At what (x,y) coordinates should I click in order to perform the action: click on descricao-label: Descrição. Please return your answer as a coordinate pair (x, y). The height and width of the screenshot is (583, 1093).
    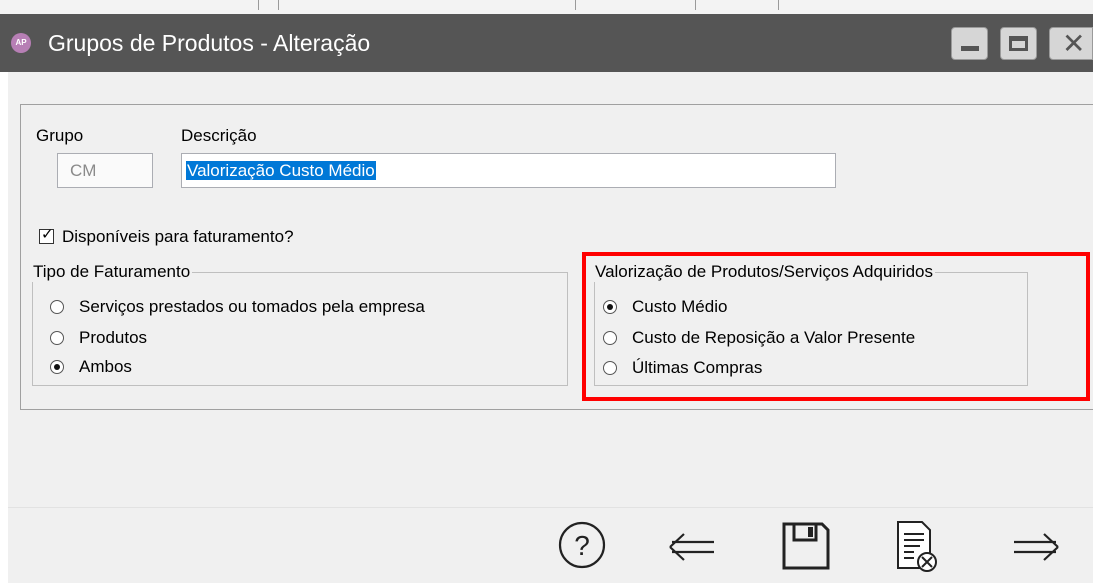
    Looking at the image, I should click on (219, 135).